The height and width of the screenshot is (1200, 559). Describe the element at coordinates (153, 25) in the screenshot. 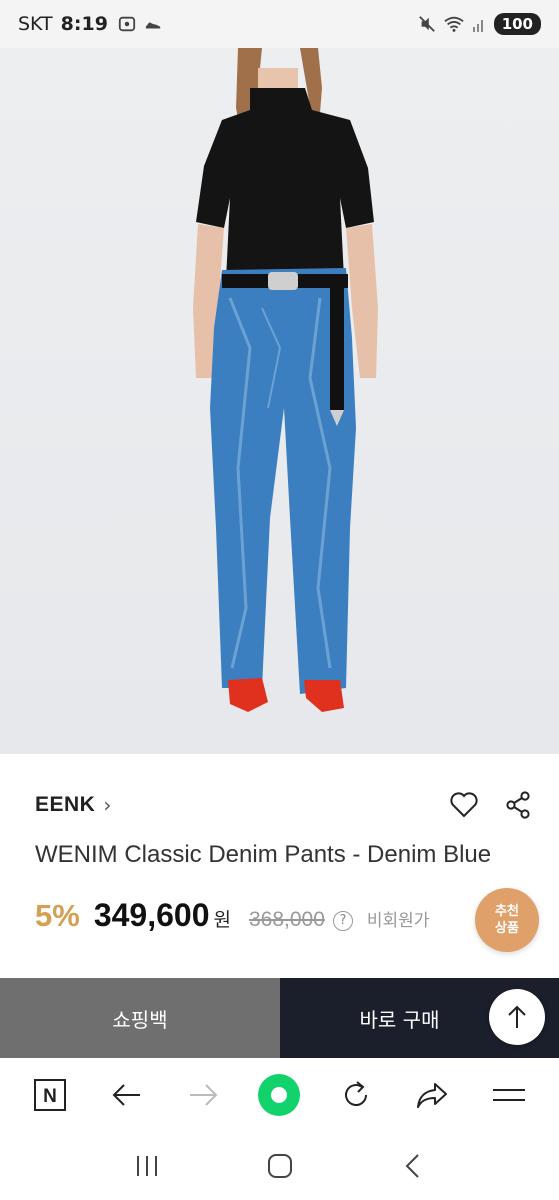

I see `shoe-icon` at that location.